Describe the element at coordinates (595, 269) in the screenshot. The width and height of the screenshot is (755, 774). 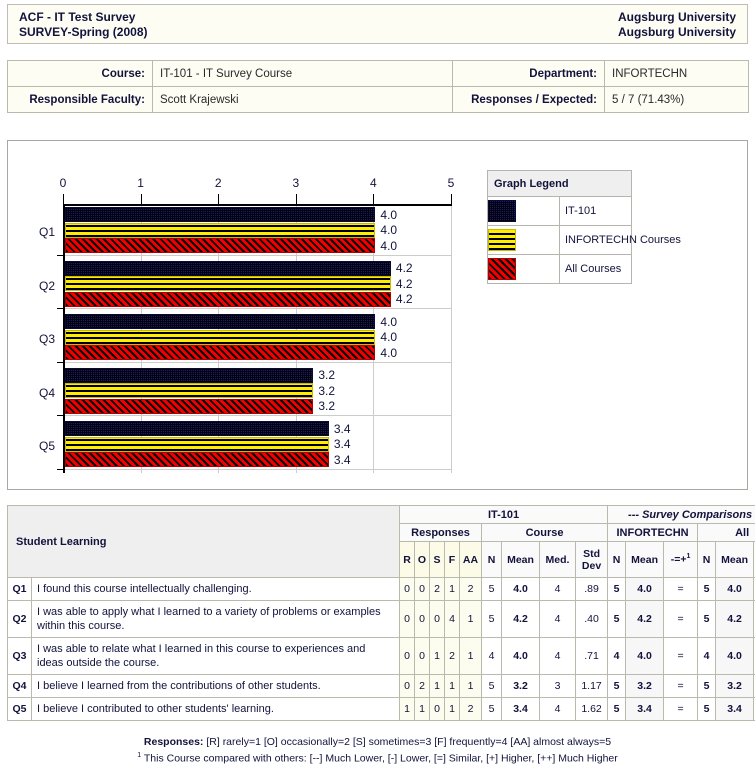
I see `legend-label: All Courses` at that location.